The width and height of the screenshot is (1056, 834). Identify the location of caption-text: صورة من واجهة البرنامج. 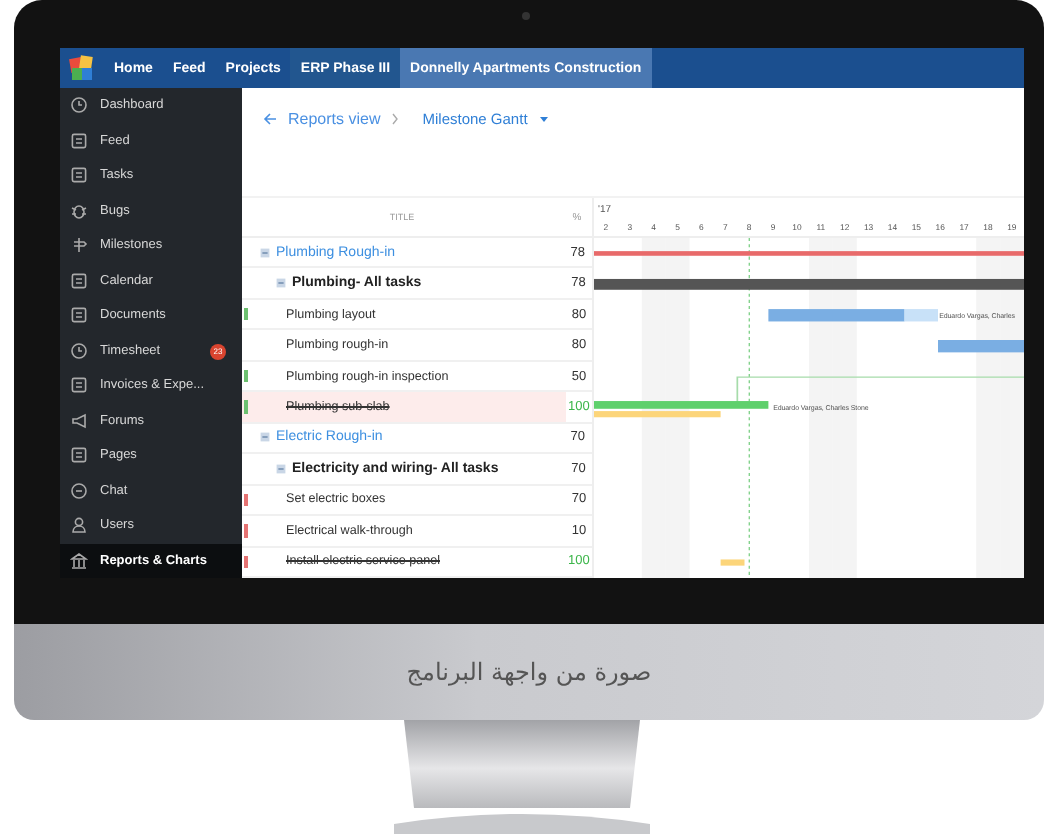
(529, 672).